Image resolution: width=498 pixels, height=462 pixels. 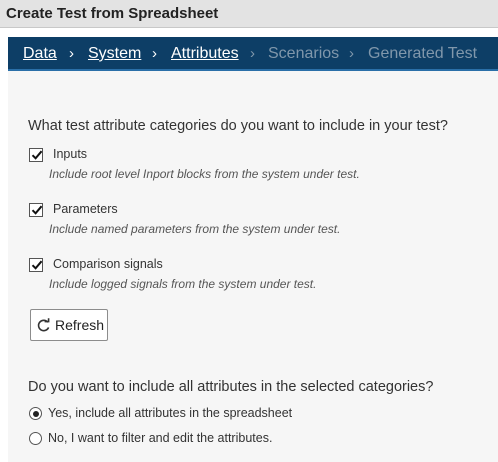 What do you see at coordinates (304, 53) in the screenshot?
I see `breadcrumb-scenarios: Scenarios` at bounding box center [304, 53].